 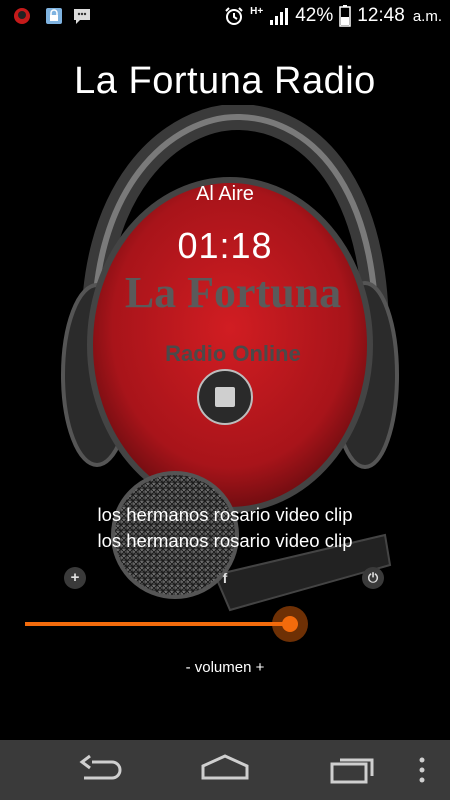 I want to click on status-bar: H+ 42% 12:48 a.m., so click(x=225, y=16).